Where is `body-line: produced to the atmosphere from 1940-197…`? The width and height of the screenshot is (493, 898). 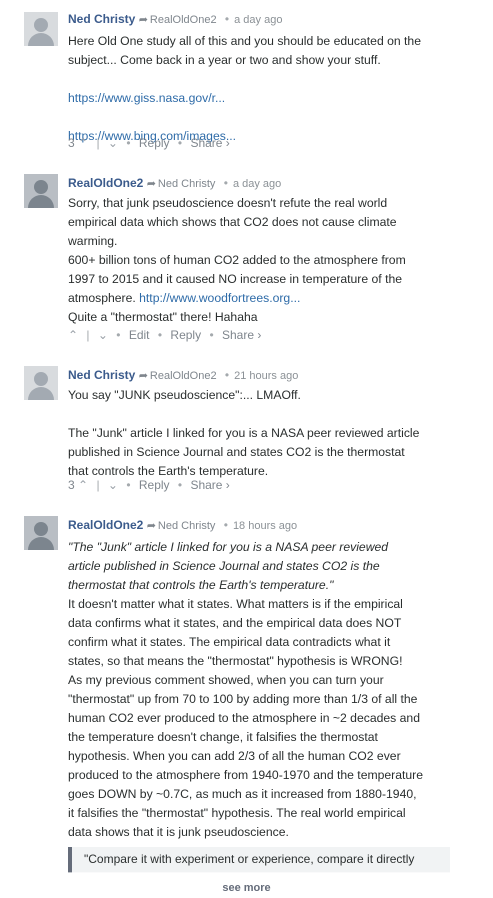 body-line: produced to the atmosphere from 1940-197… is located at coordinates (246, 775).